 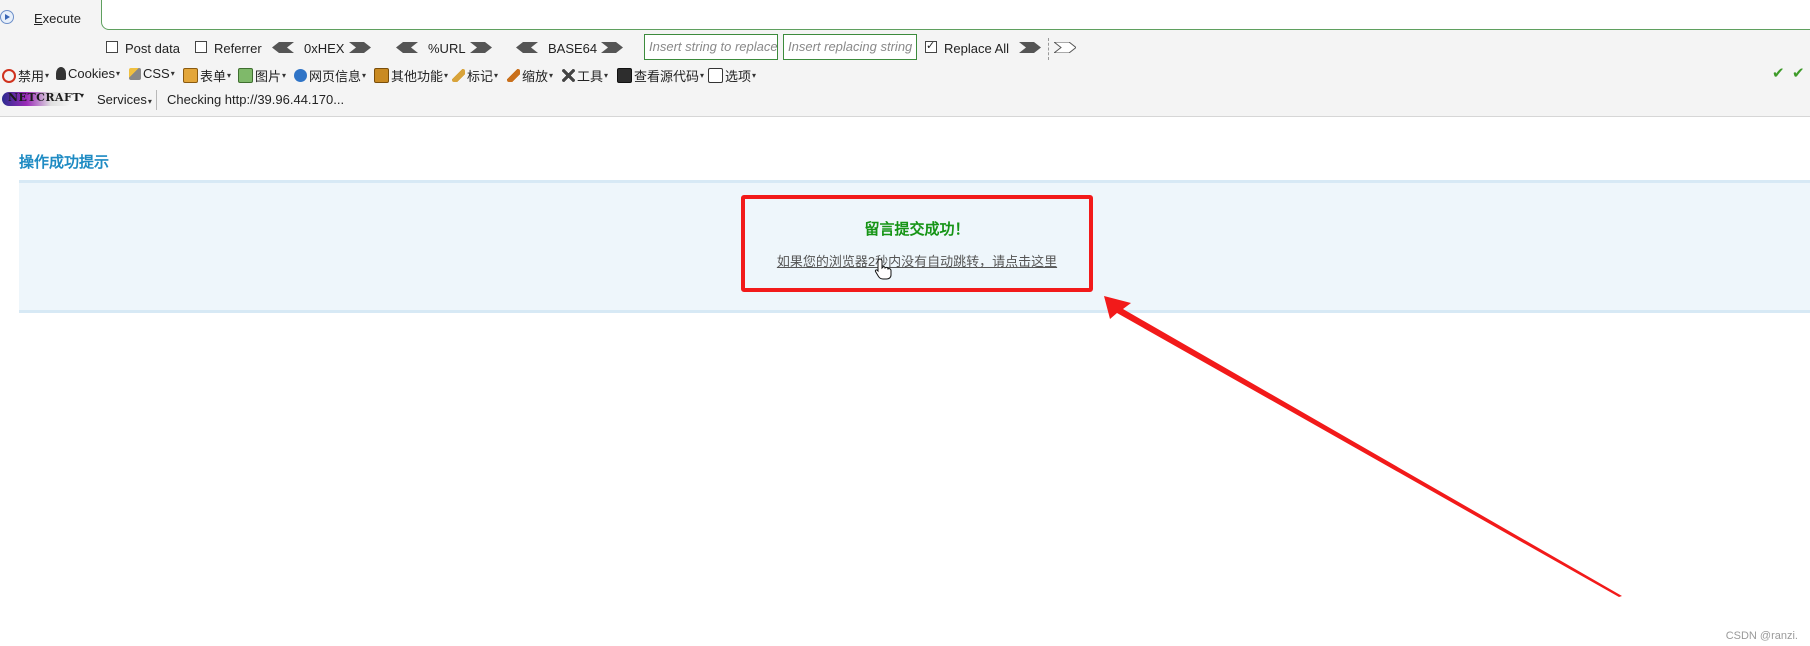 I want to click on replace-all-checkbox, so click(x=931, y=46).